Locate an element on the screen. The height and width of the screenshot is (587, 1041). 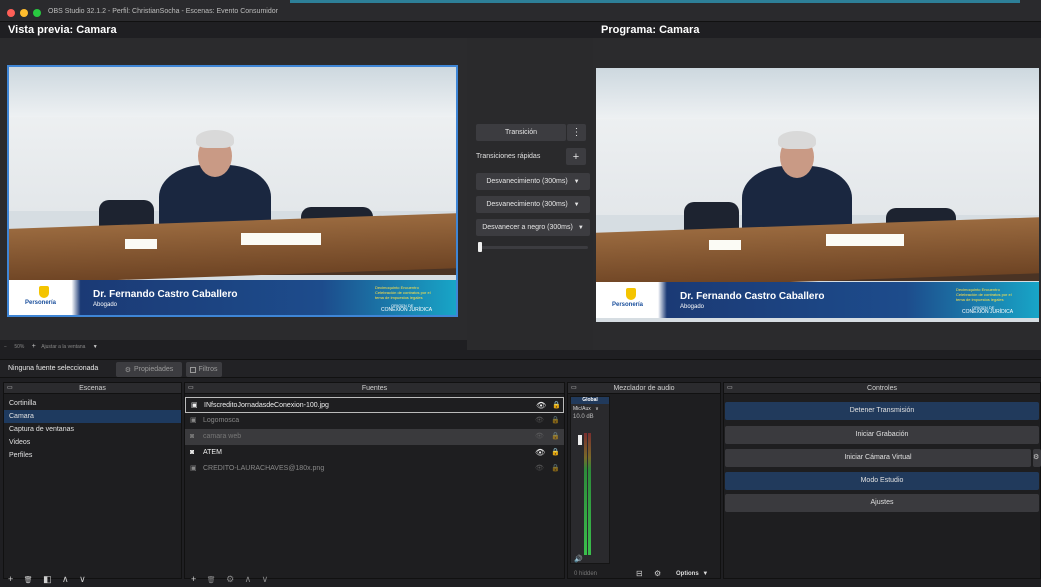
source-item: ◙ ATEM 👁 🔒 is located at coordinates (374, 453).